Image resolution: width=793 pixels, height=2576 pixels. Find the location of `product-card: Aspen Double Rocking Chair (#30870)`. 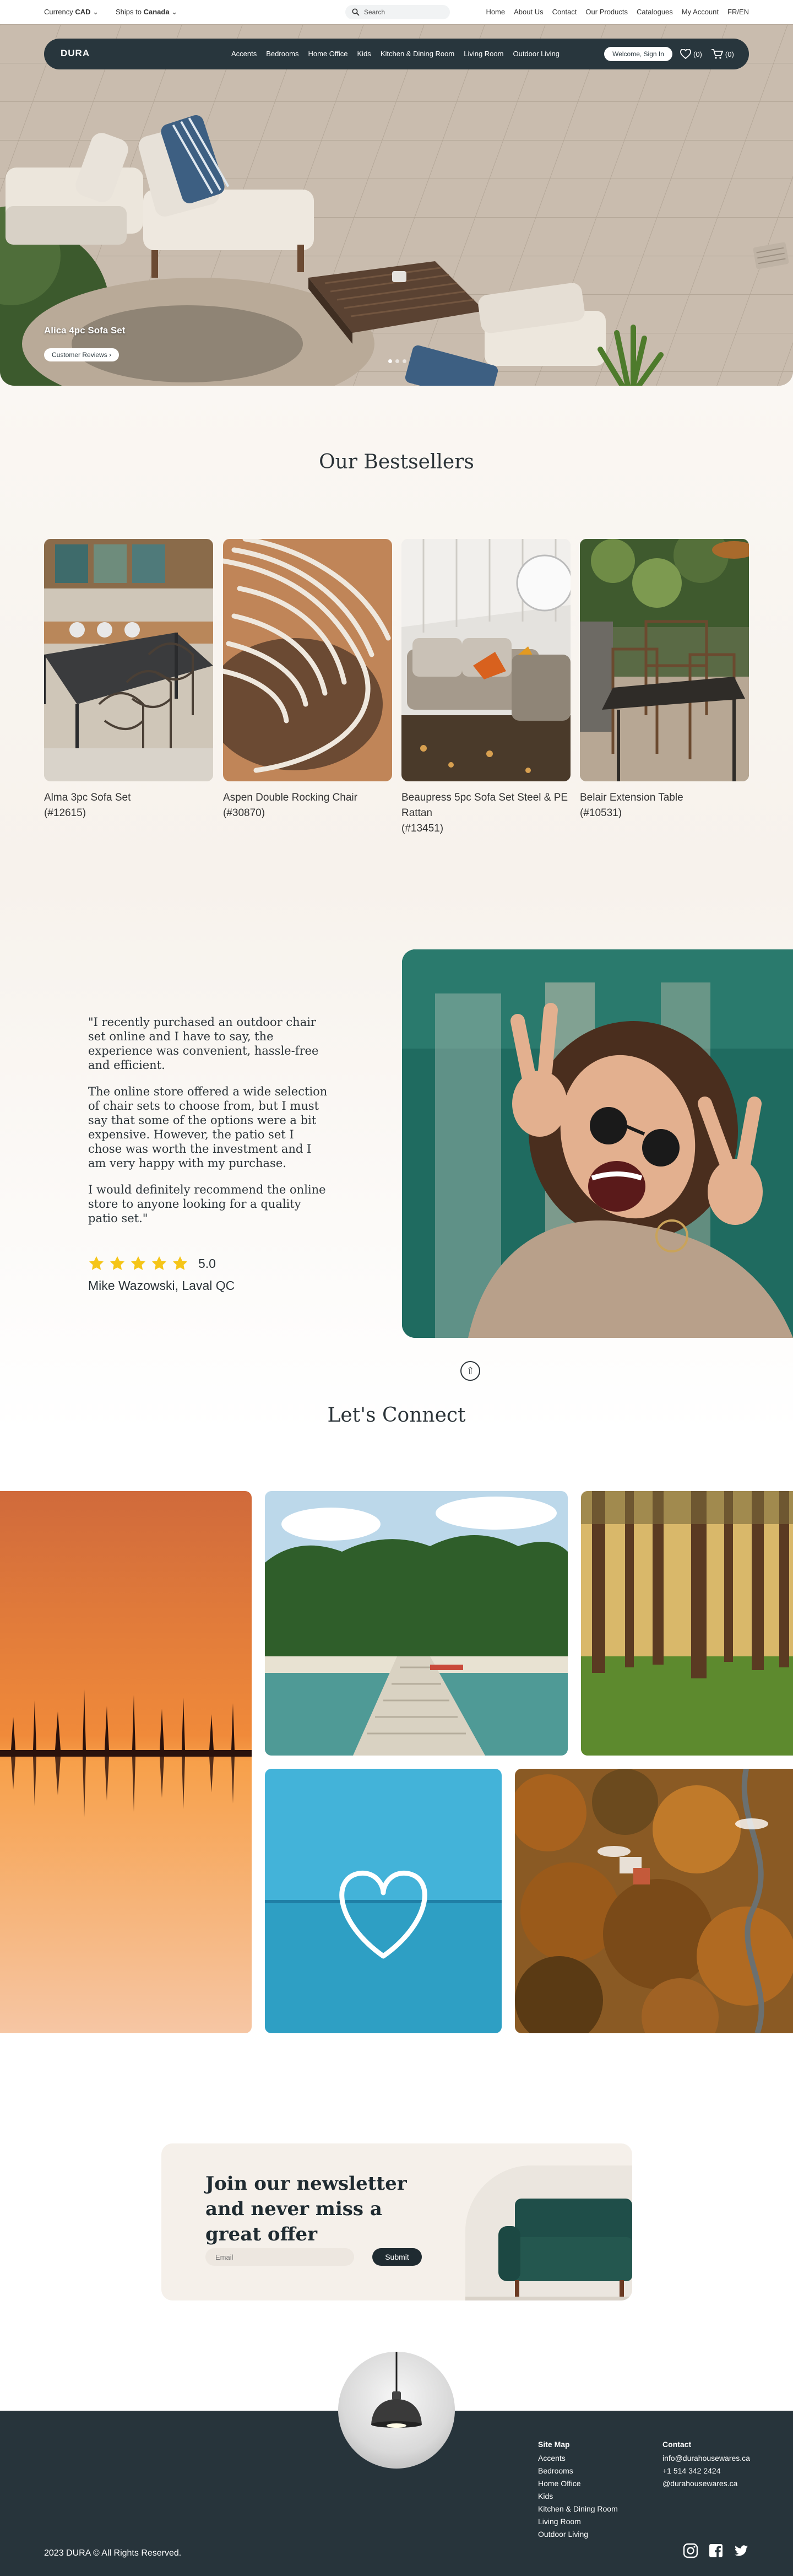

product-card: Aspen Double Rocking Chair (#30870) is located at coordinates (308, 680).